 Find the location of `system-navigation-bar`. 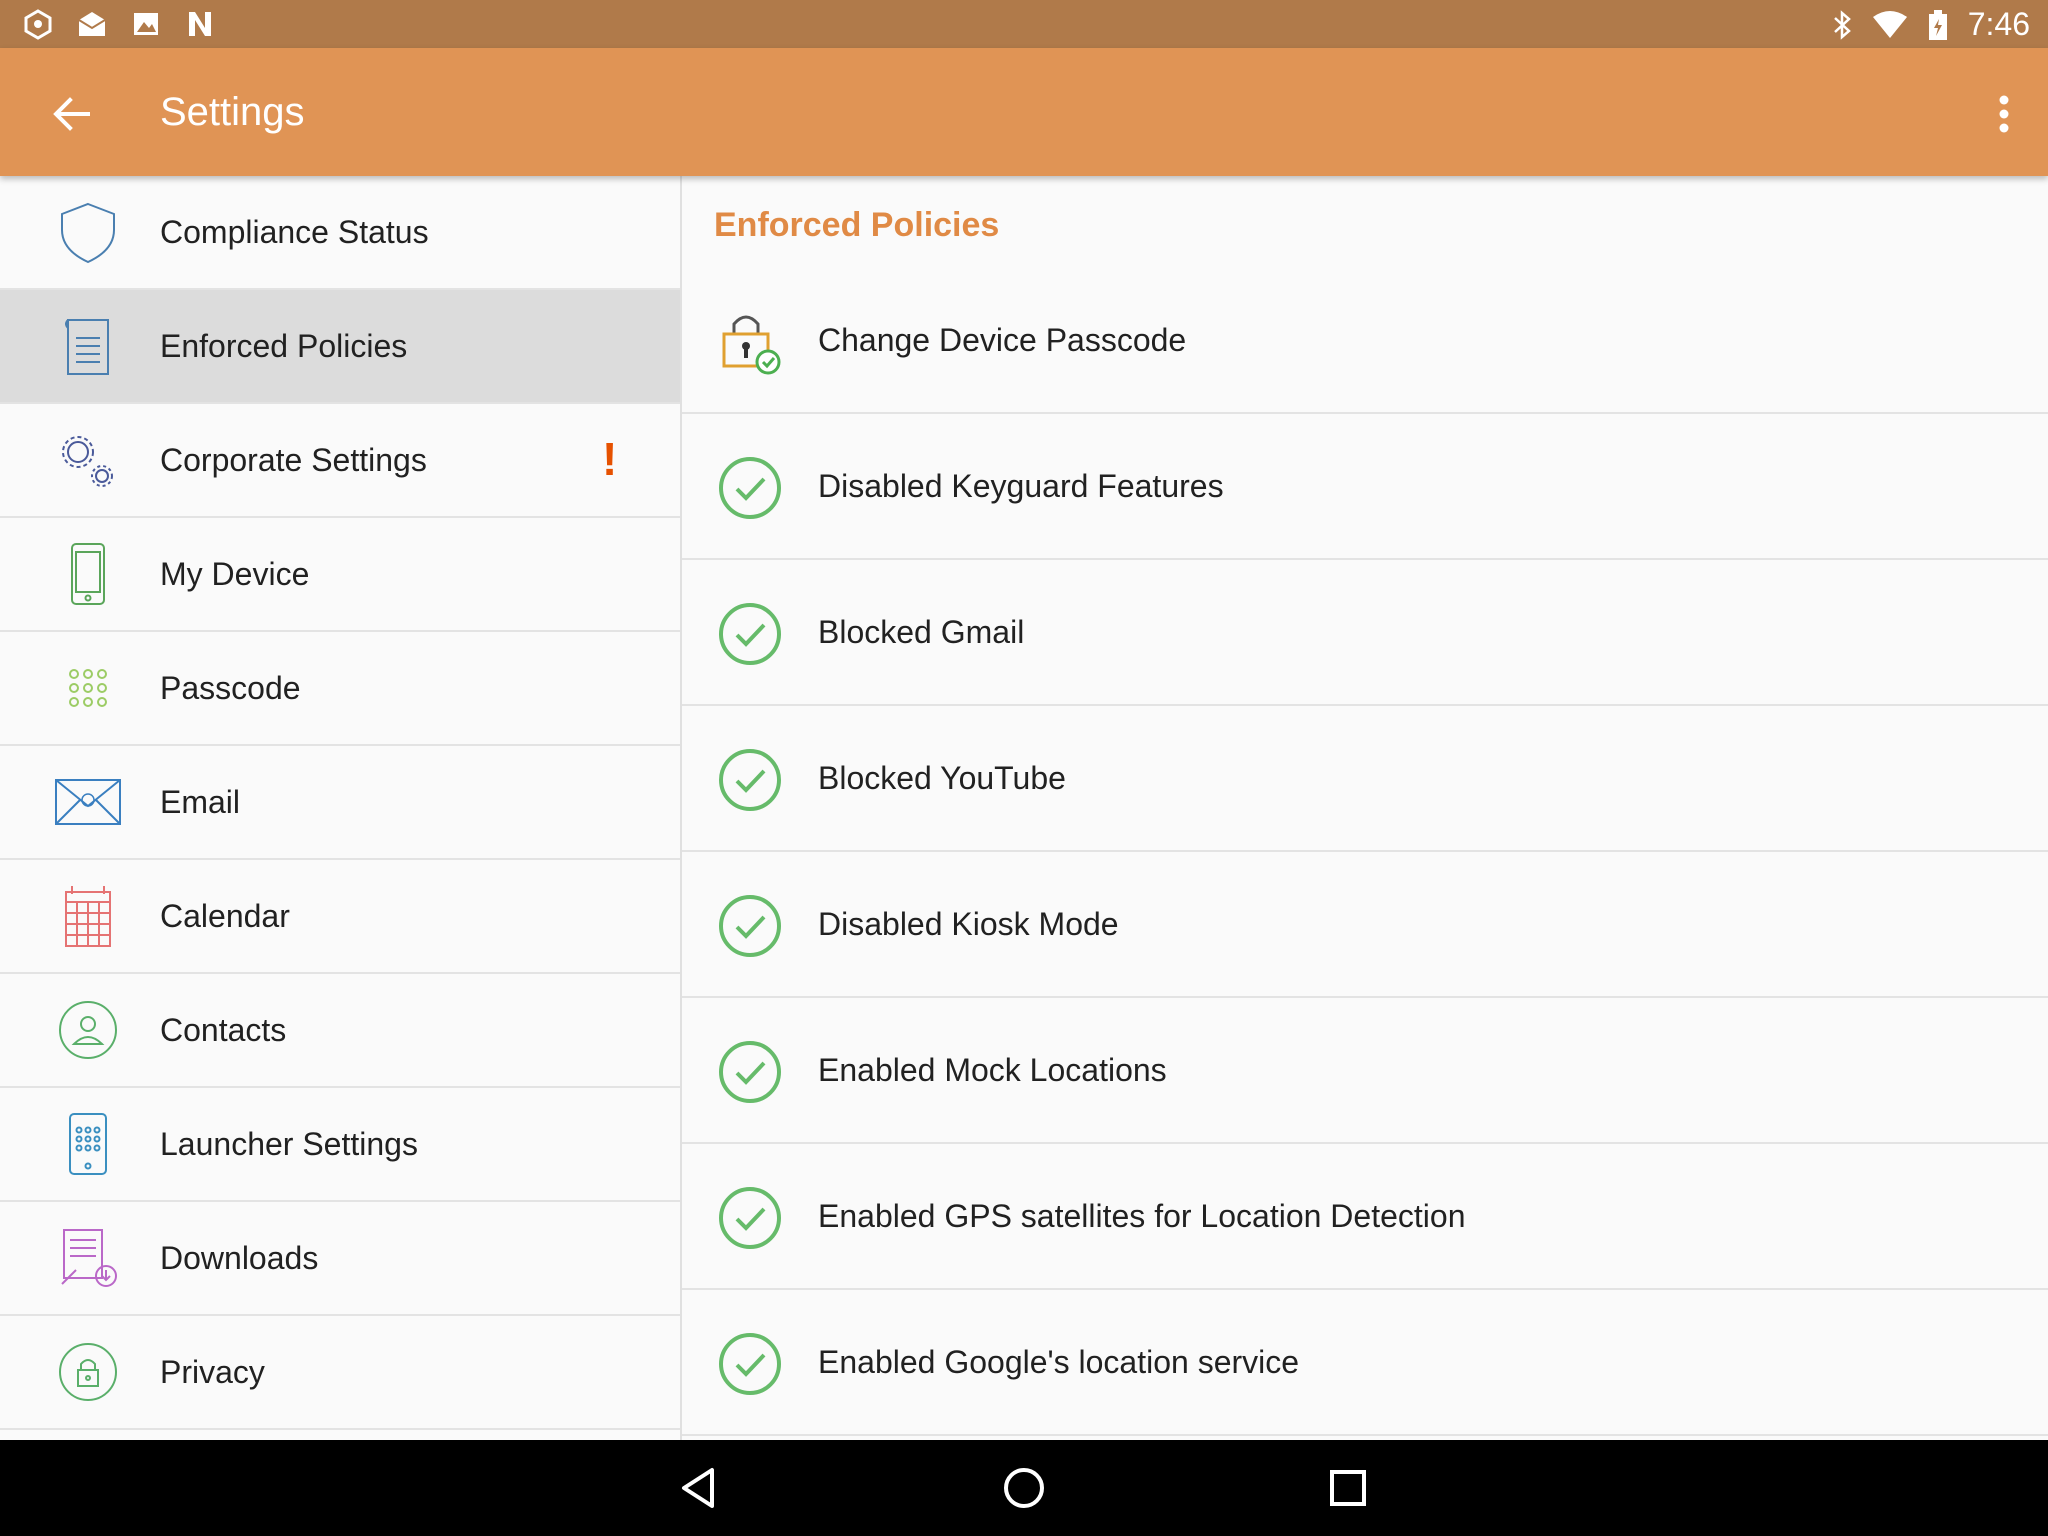

system-navigation-bar is located at coordinates (1024, 1488).